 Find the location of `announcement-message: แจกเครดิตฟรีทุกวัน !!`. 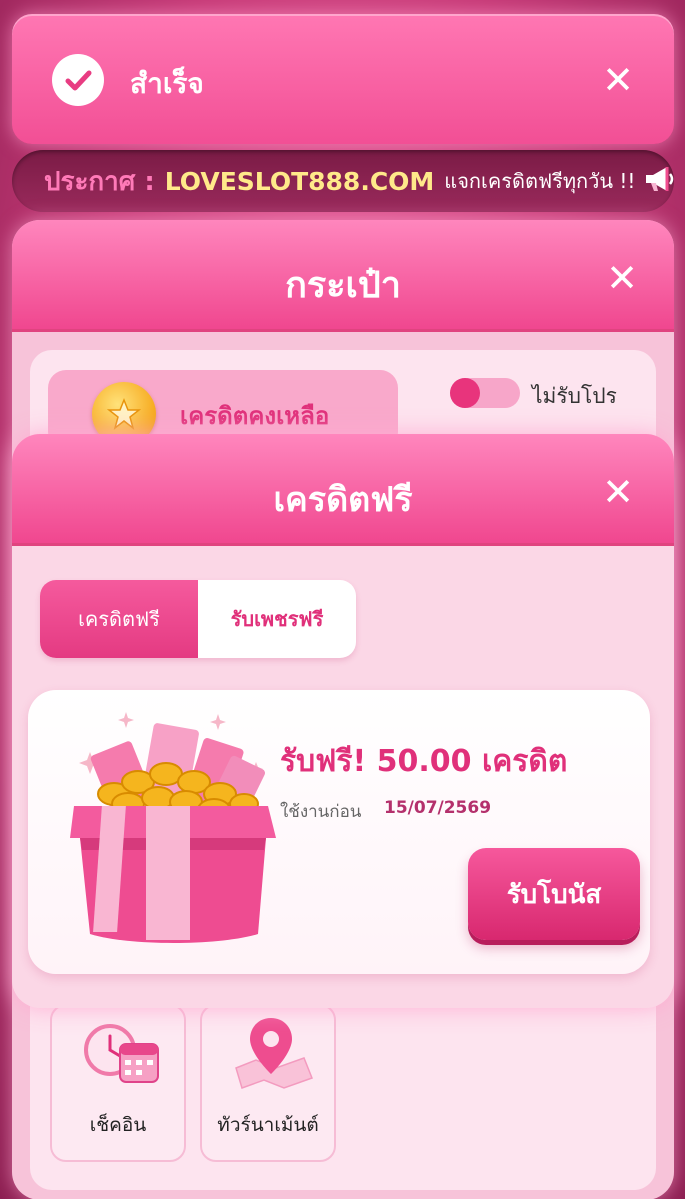

announcement-message: แจกเครดิตฟรีทุกวัน !! is located at coordinates (540, 181).